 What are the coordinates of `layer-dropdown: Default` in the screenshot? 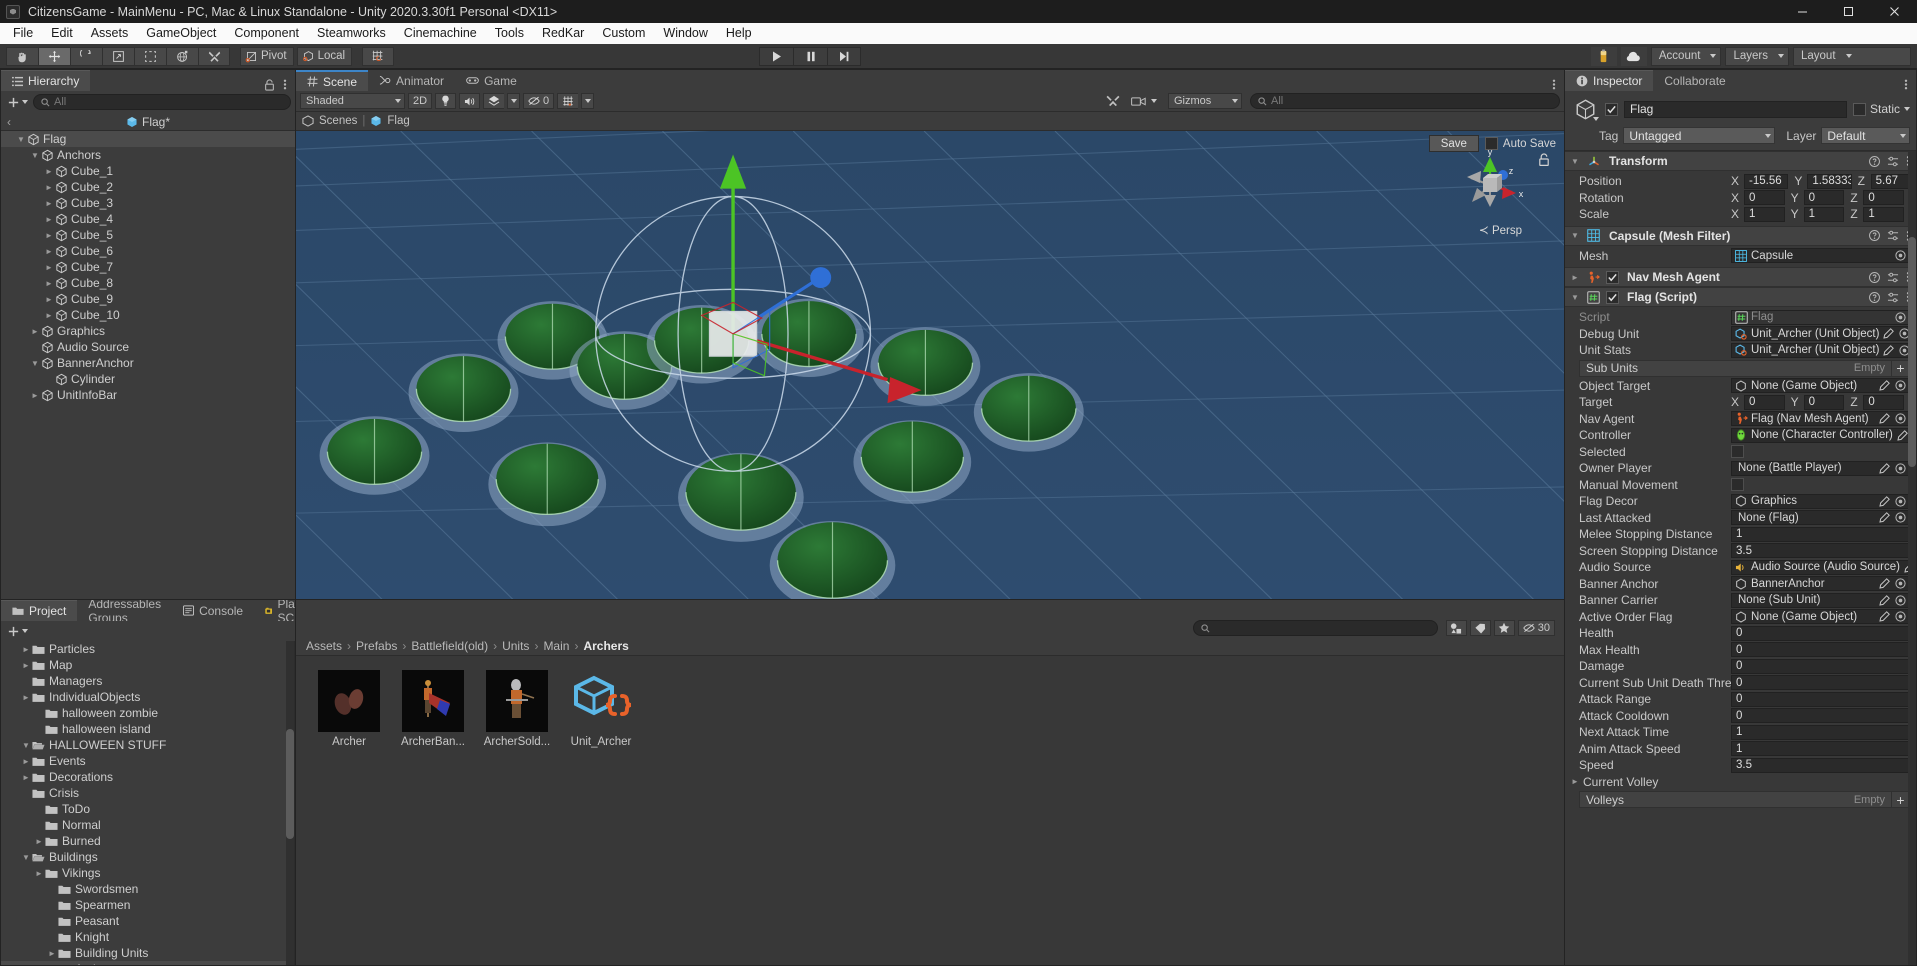 It's located at (1865, 135).